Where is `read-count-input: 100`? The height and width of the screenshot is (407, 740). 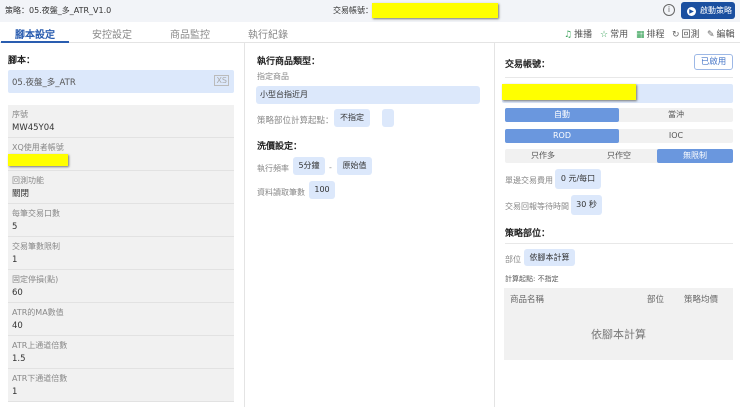
read-count-input: 100 is located at coordinates (322, 190).